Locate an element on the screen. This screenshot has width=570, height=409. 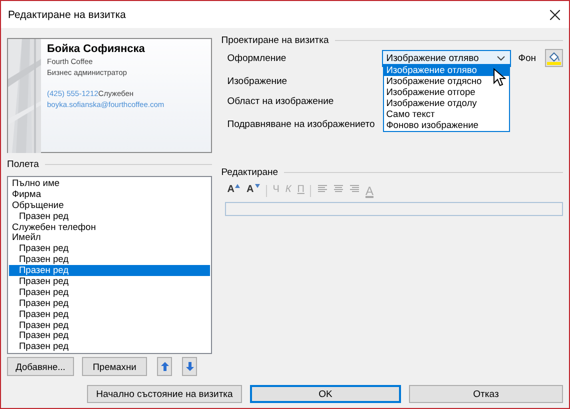
text-input-field is located at coordinates (394, 209).